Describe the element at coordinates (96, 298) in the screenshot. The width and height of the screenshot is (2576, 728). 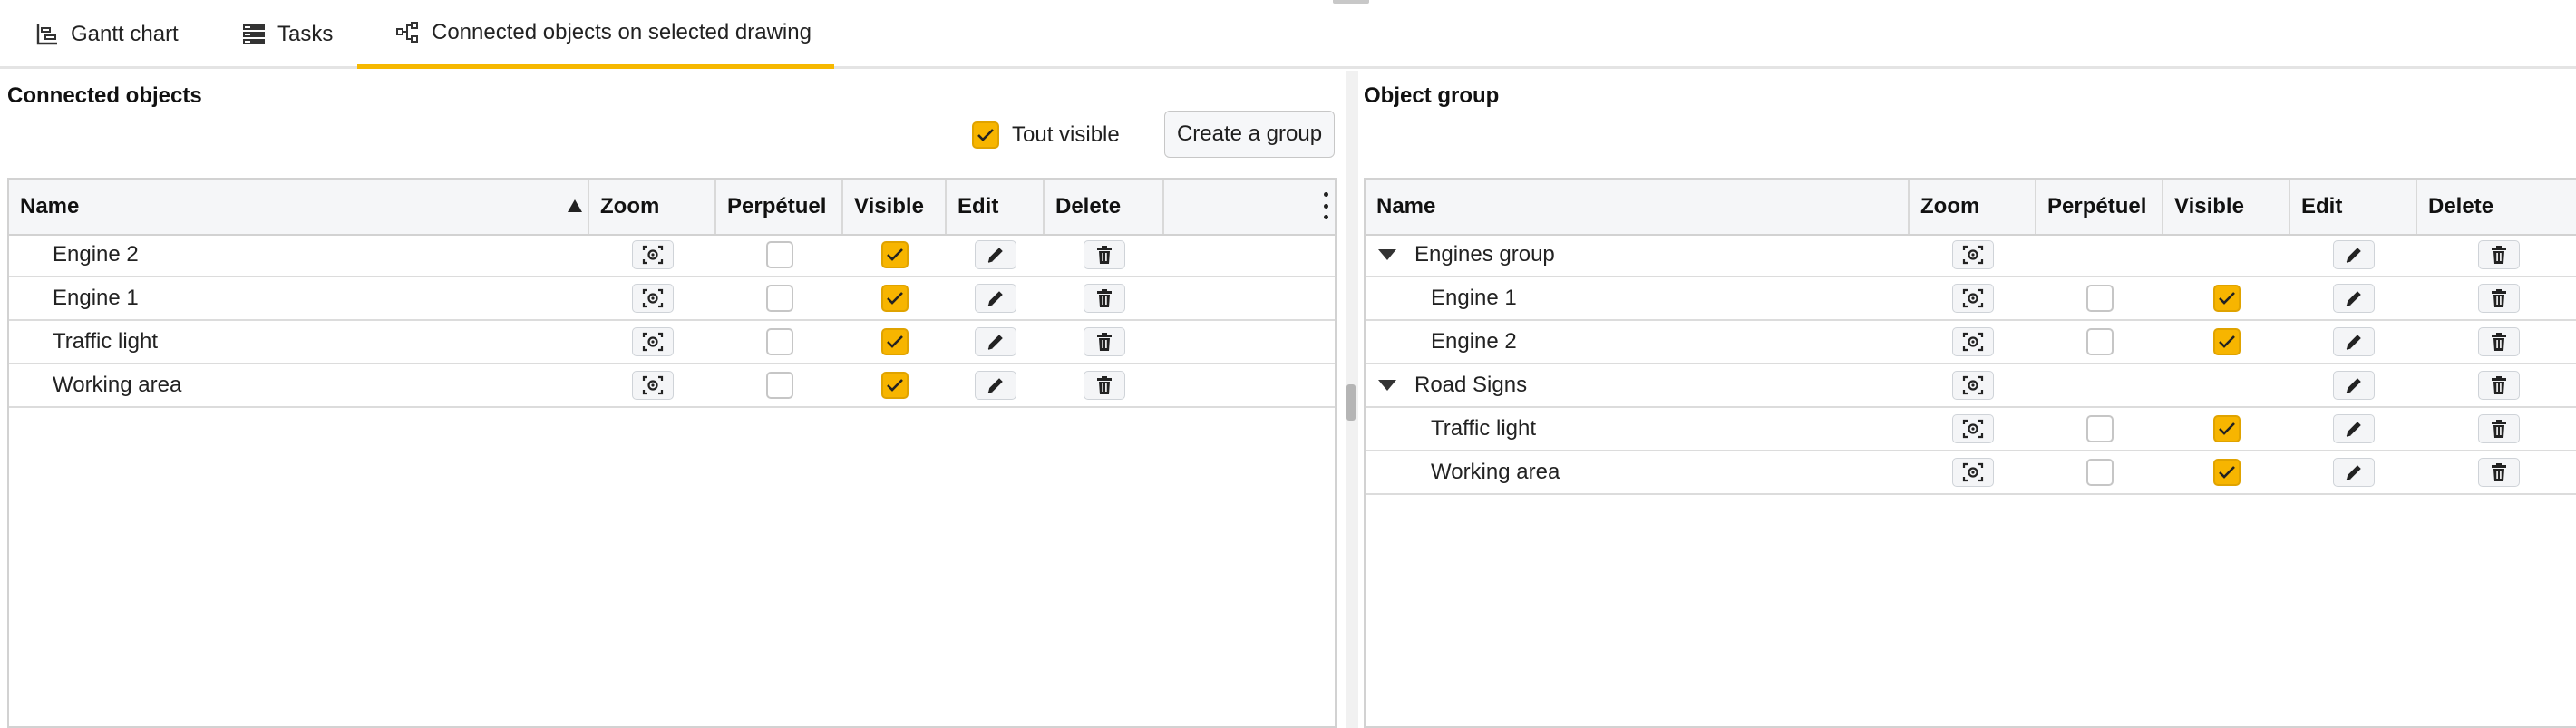
I see `row-name: Engine 1` at that location.